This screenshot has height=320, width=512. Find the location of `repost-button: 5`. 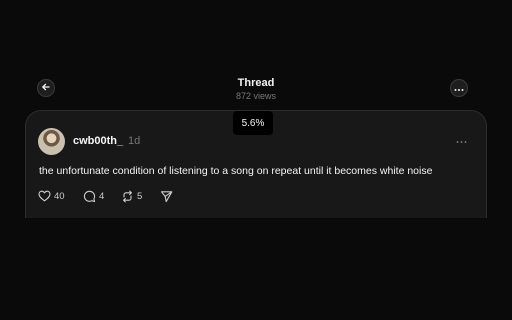

repost-button: 5 is located at coordinates (131, 196).